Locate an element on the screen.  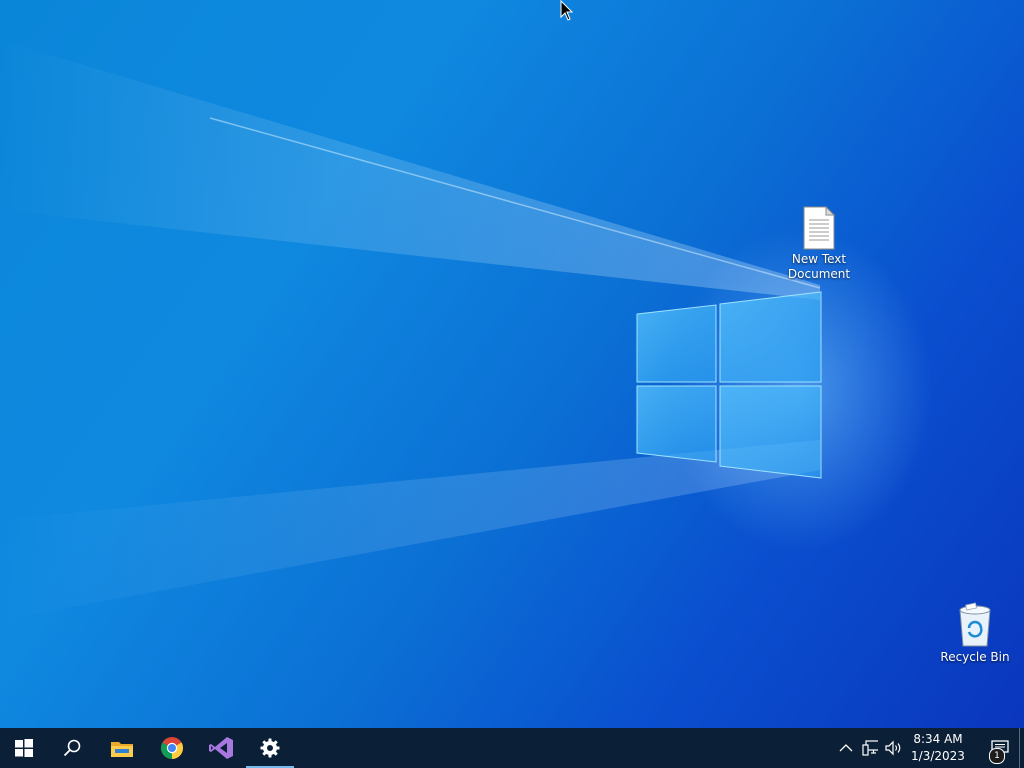
search-button is located at coordinates (72, 748).